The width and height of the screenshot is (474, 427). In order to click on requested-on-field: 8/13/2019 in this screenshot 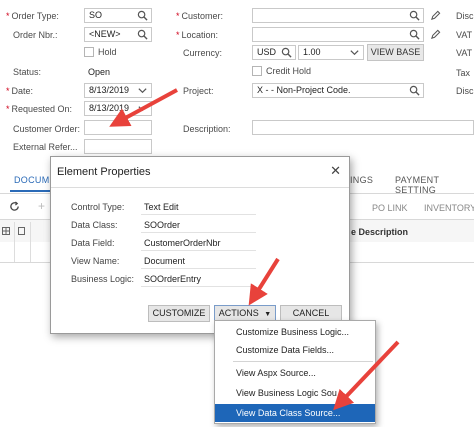, I will do `click(118, 108)`.